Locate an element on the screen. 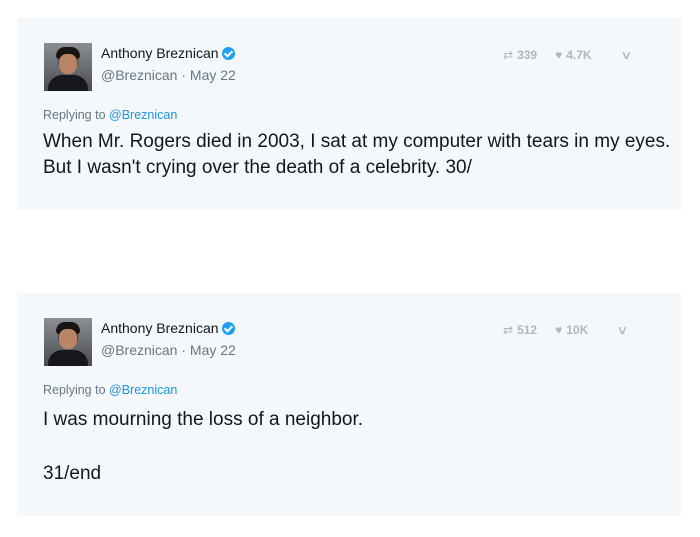  retweet-count: 512 is located at coordinates (527, 330).